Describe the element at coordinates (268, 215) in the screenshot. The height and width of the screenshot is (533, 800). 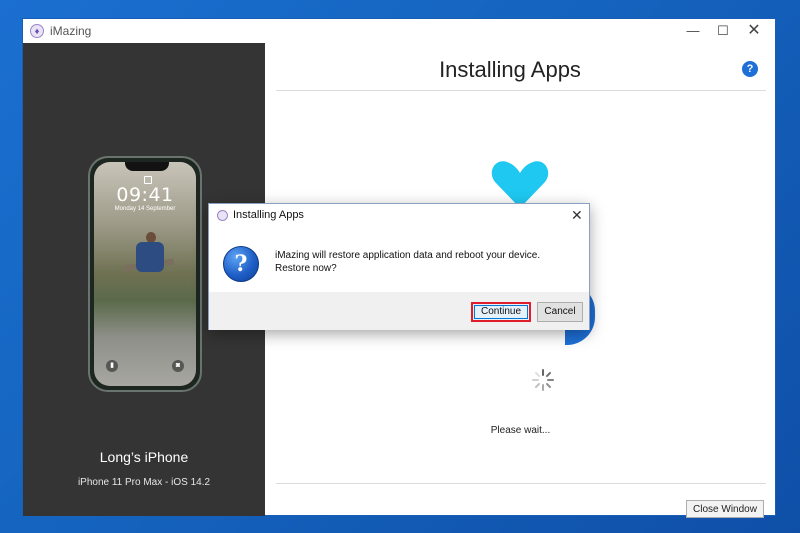
I see `dialog-title: Installing Apps` at that location.